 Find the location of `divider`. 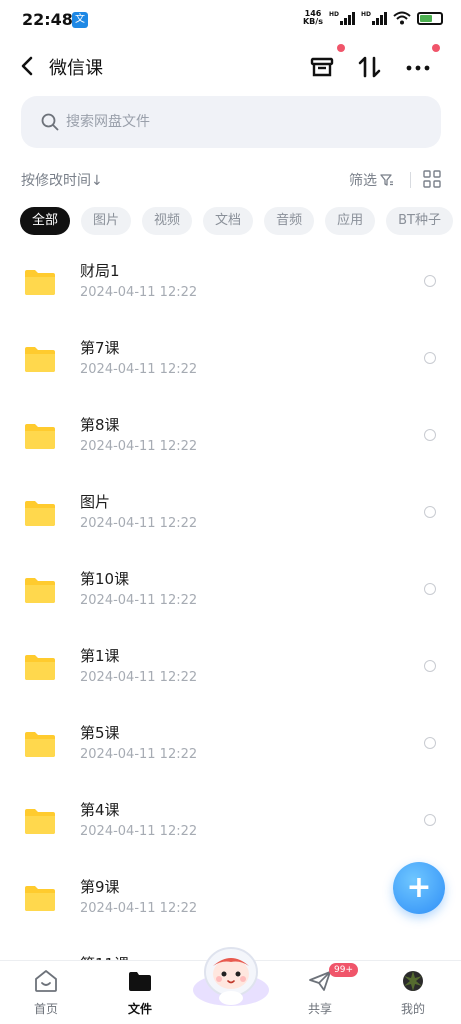

divider is located at coordinates (410, 180).